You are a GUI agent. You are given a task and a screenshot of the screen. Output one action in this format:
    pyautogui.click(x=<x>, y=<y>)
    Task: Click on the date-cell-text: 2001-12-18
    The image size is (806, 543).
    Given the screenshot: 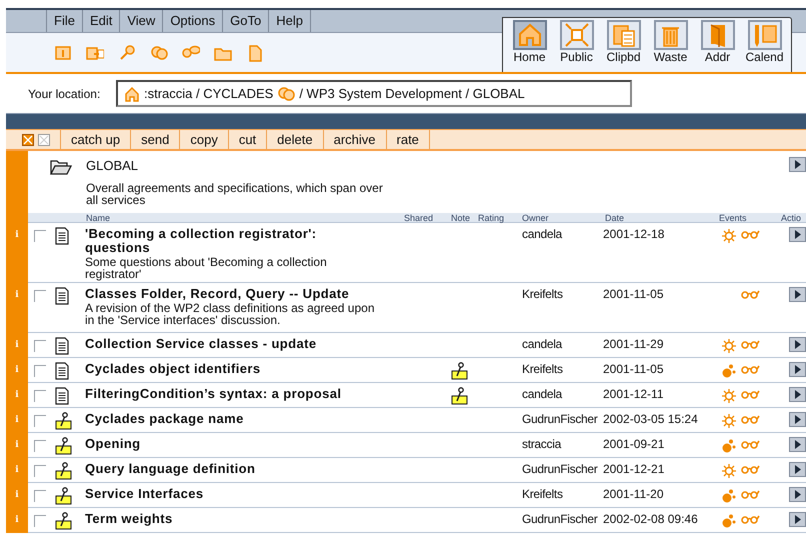 What is the action you would take?
    pyautogui.click(x=634, y=235)
    